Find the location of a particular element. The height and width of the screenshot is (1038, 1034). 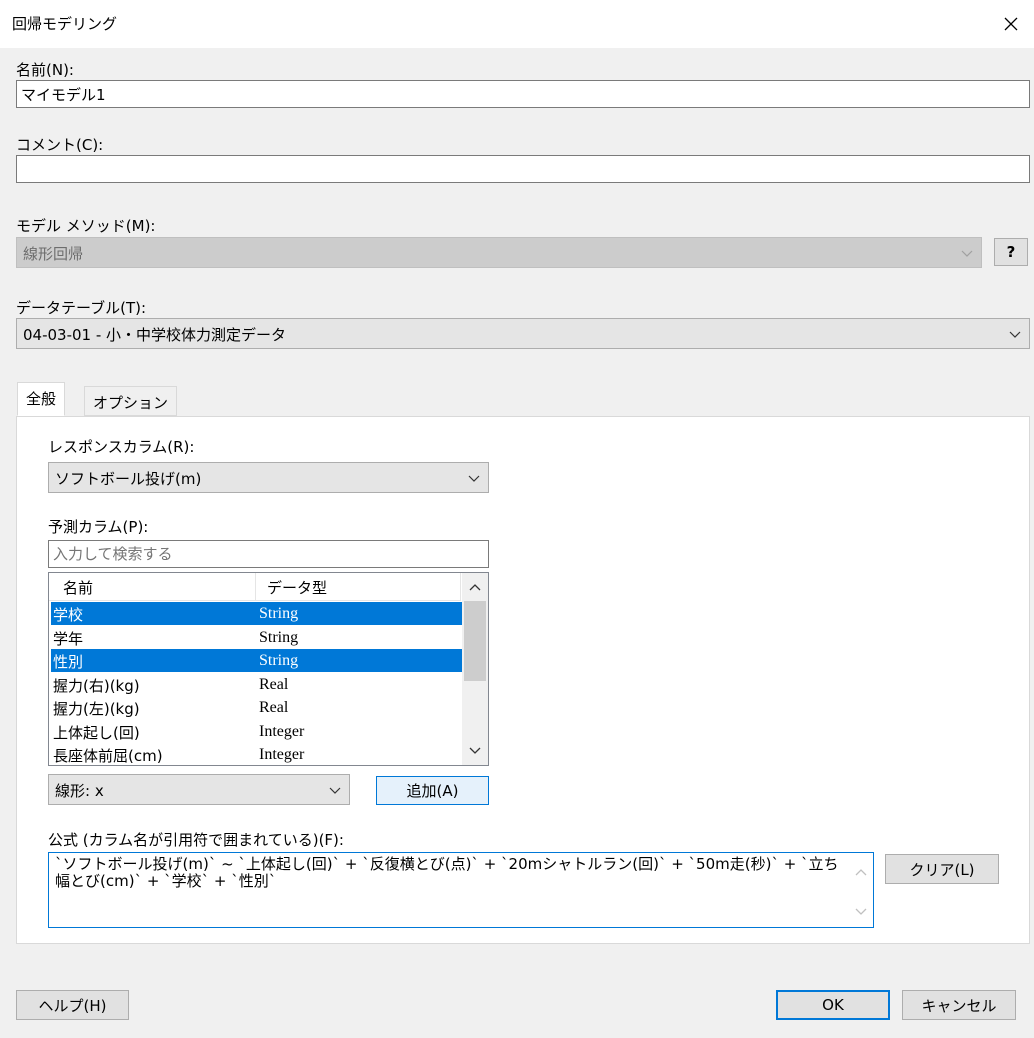

term-value: 線形: x is located at coordinates (79, 791).